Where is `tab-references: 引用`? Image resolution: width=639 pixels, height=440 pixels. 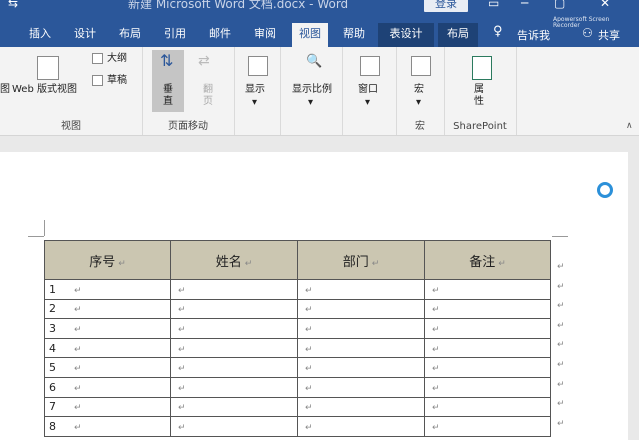
tab-references: 引用 is located at coordinates (175, 35).